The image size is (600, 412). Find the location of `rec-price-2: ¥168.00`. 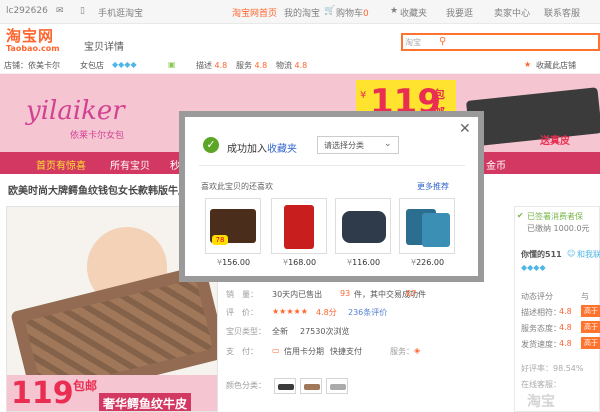

rec-price-2: ¥168.00 is located at coordinates (299, 262).